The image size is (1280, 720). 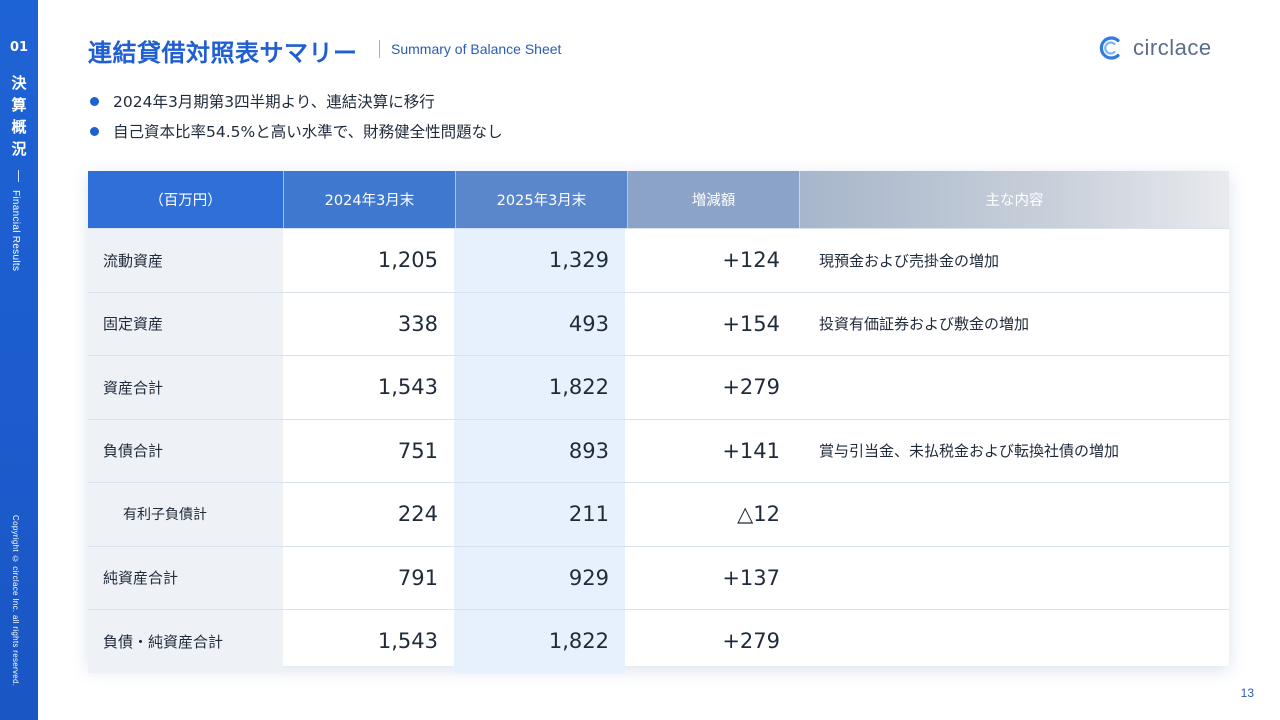 What do you see at coordinates (1247, 693) in the screenshot?
I see `page-number: 13` at bounding box center [1247, 693].